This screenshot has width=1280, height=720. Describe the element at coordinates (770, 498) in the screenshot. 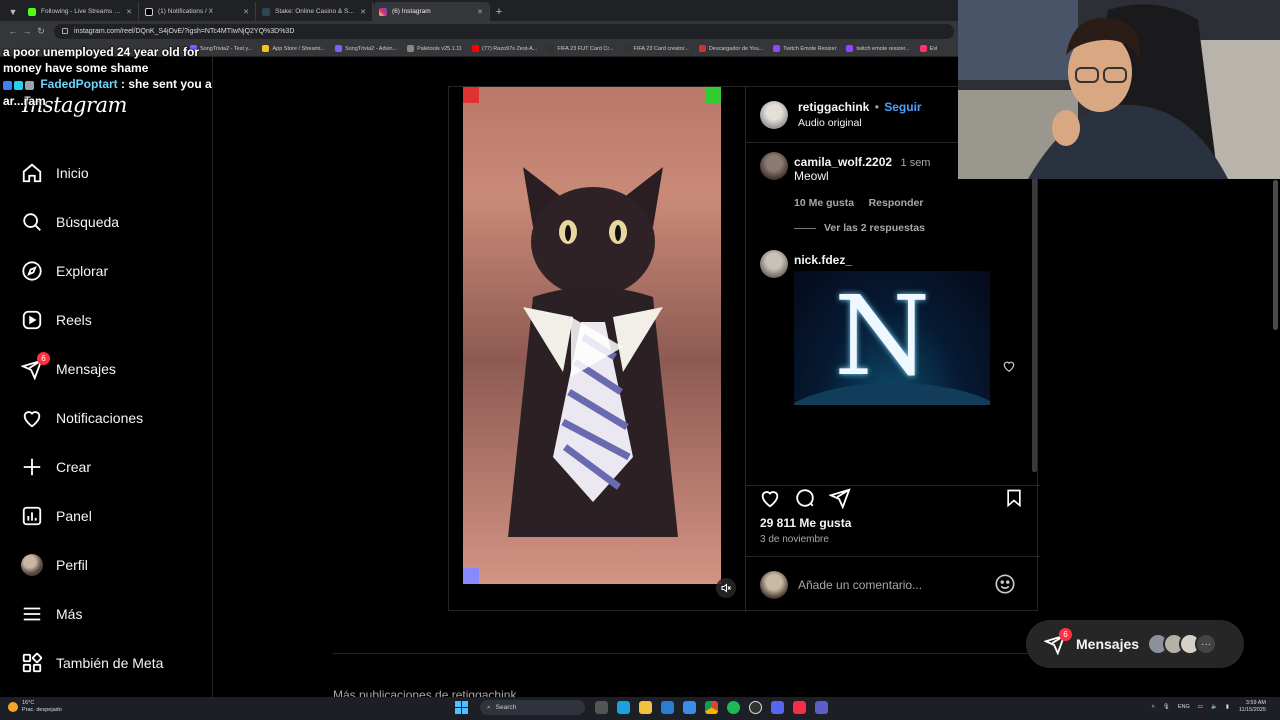

I see `like-heart-icon` at that location.